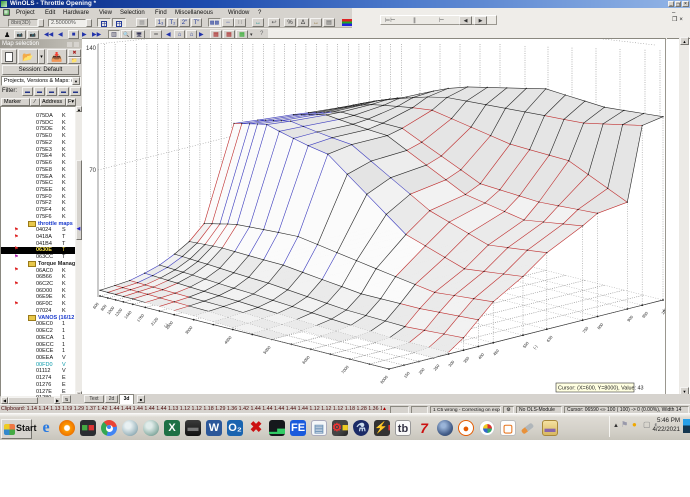  I want to click on svg-text: 450, so click(496, 352).